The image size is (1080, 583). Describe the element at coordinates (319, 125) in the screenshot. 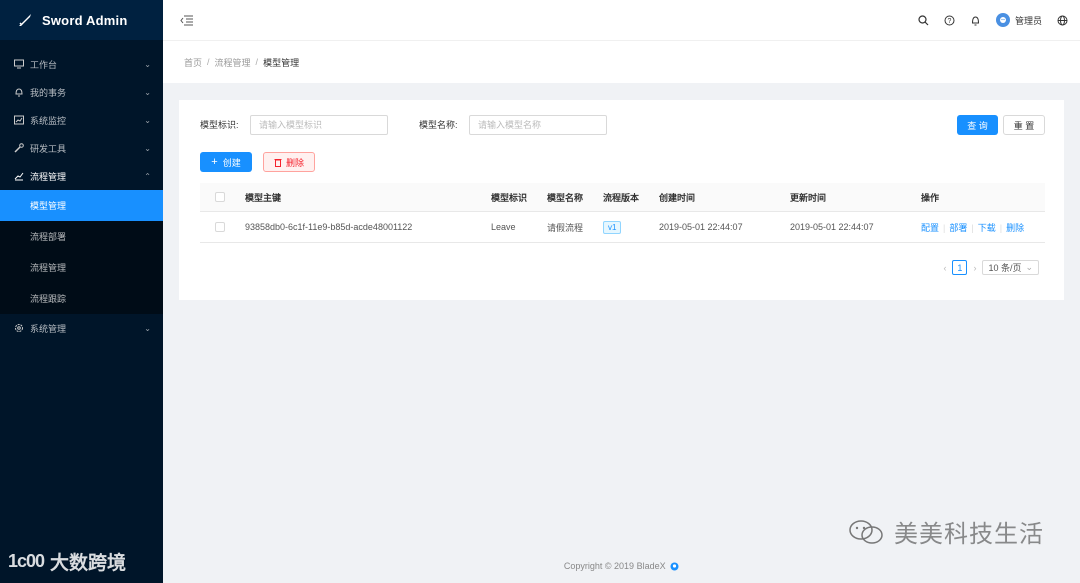

I see `model-key-input: 请输入模型标识` at that location.